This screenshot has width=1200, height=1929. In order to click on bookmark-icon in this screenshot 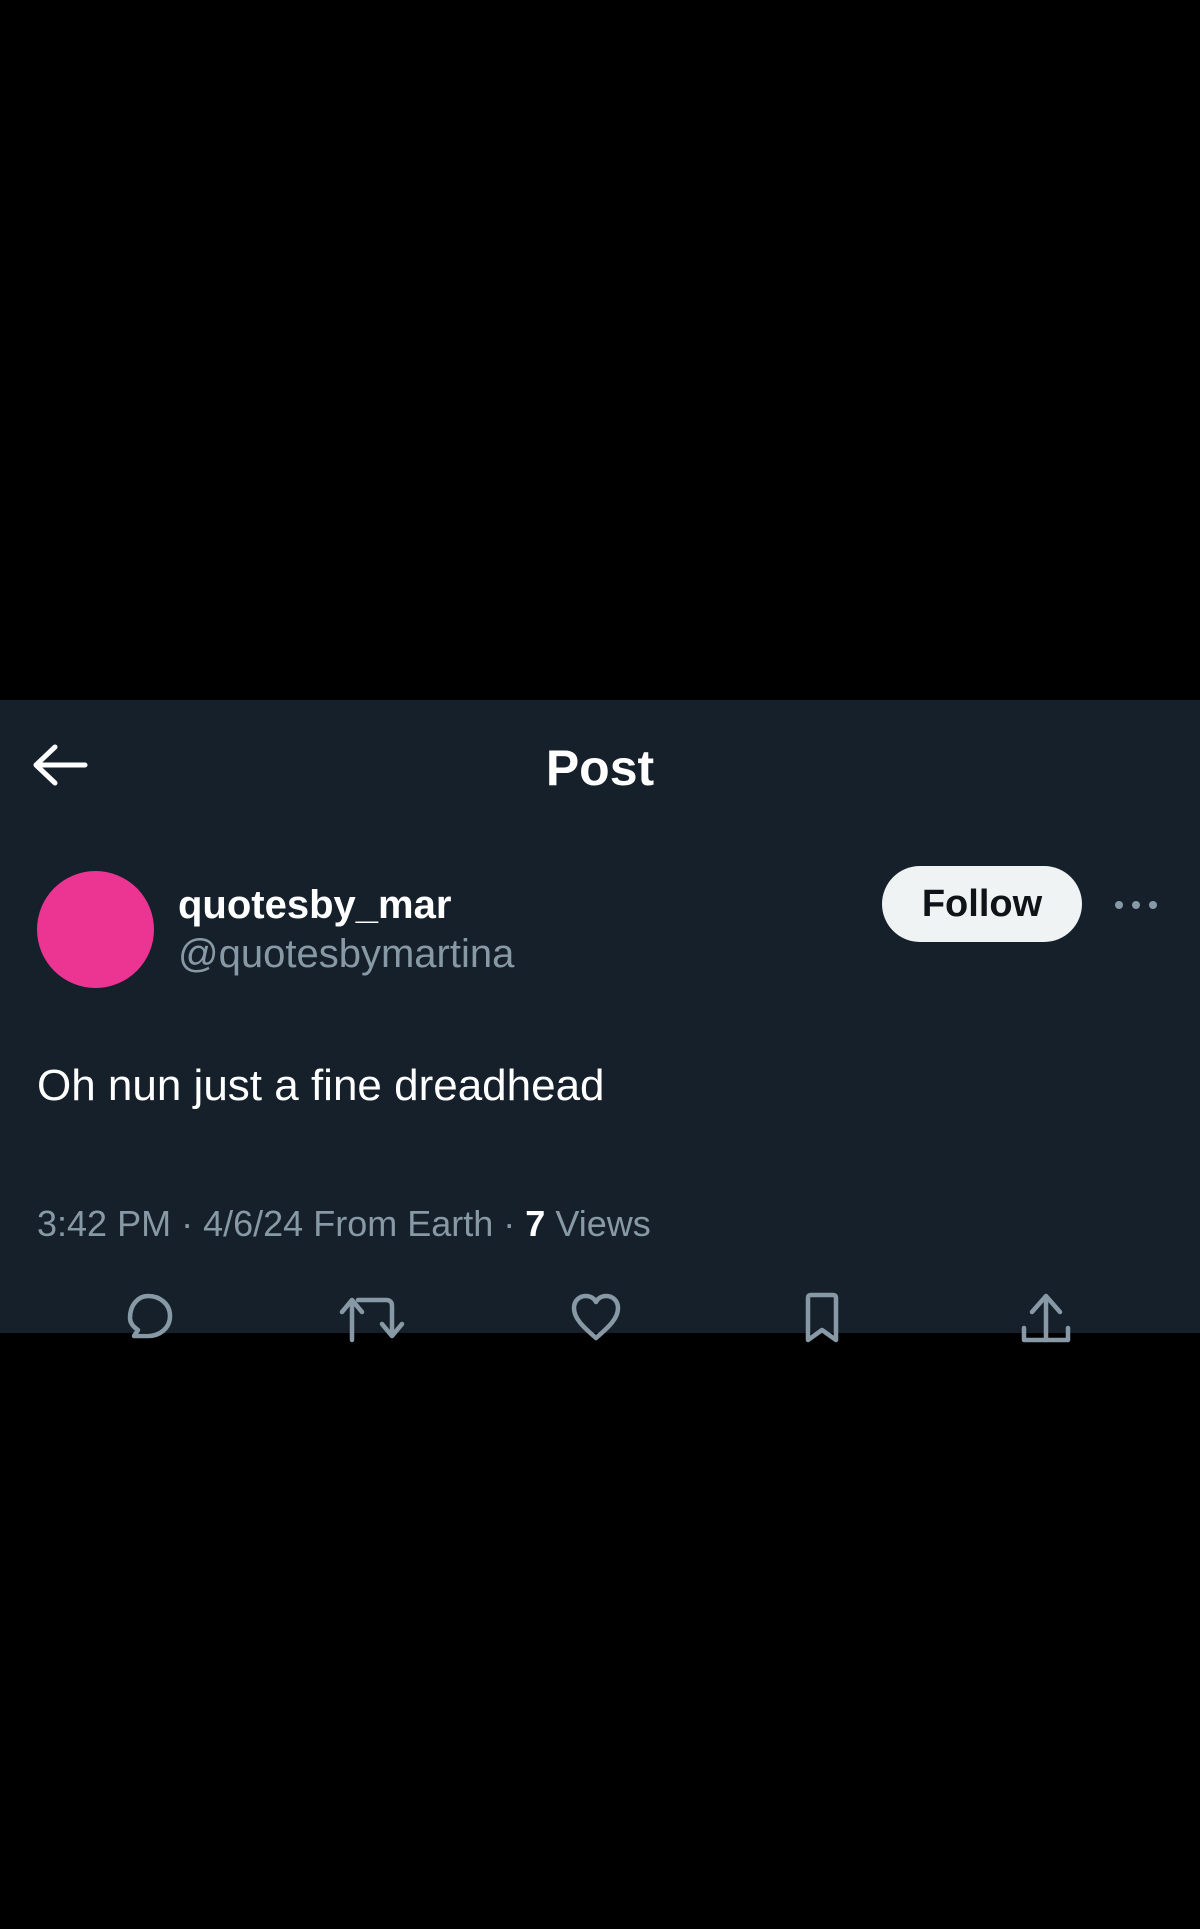, I will do `click(822, 1317)`.